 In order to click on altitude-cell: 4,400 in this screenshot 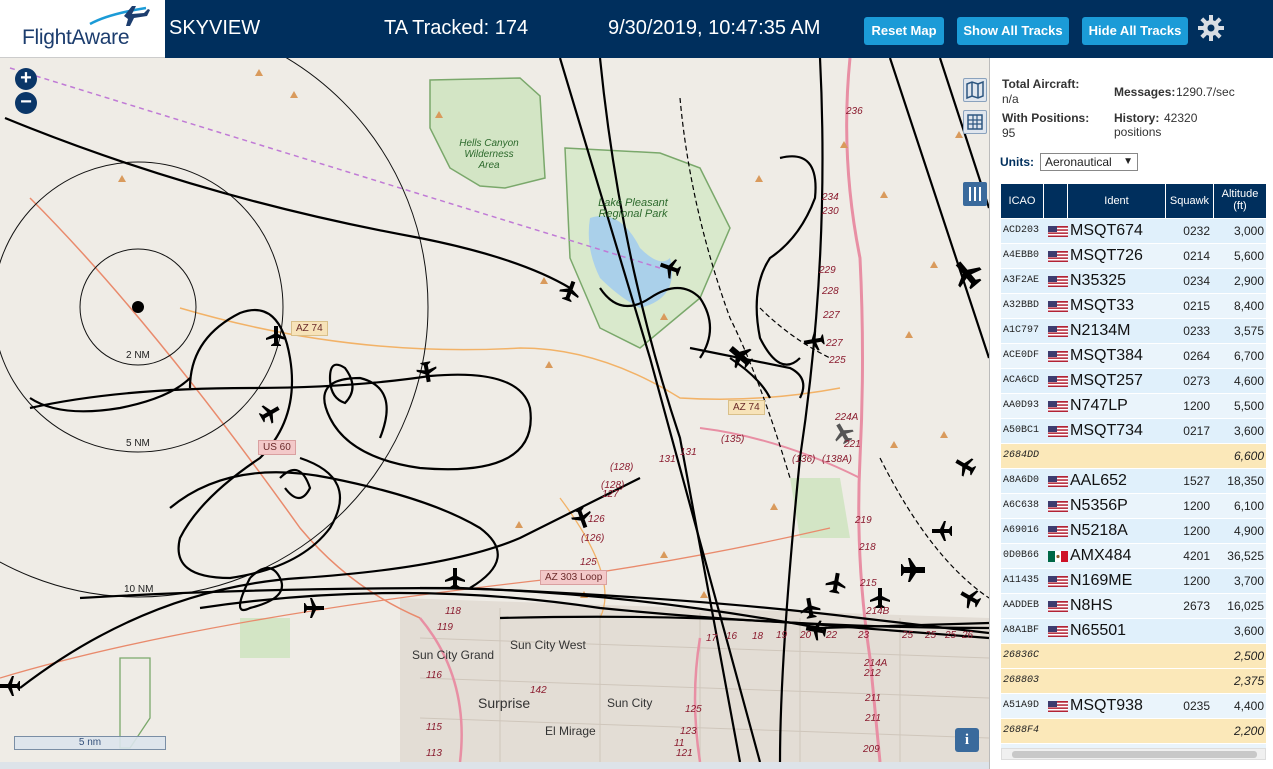, I will do `click(1248, 706)`.